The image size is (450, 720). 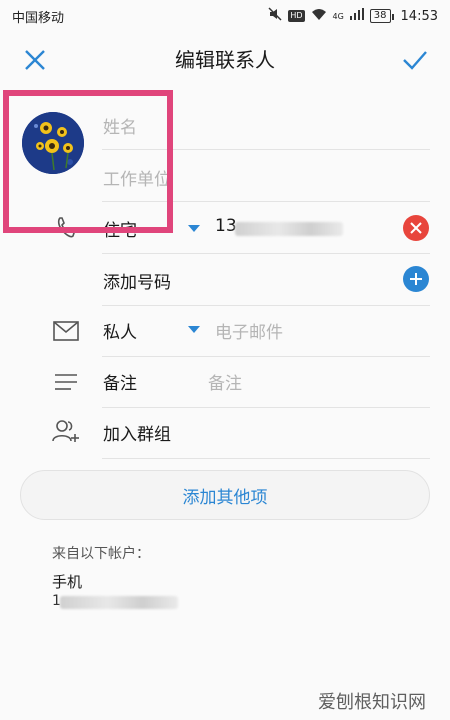 What do you see at coordinates (38, 18) in the screenshot?
I see `carrier-name: 中国移动` at bounding box center [38, 18].